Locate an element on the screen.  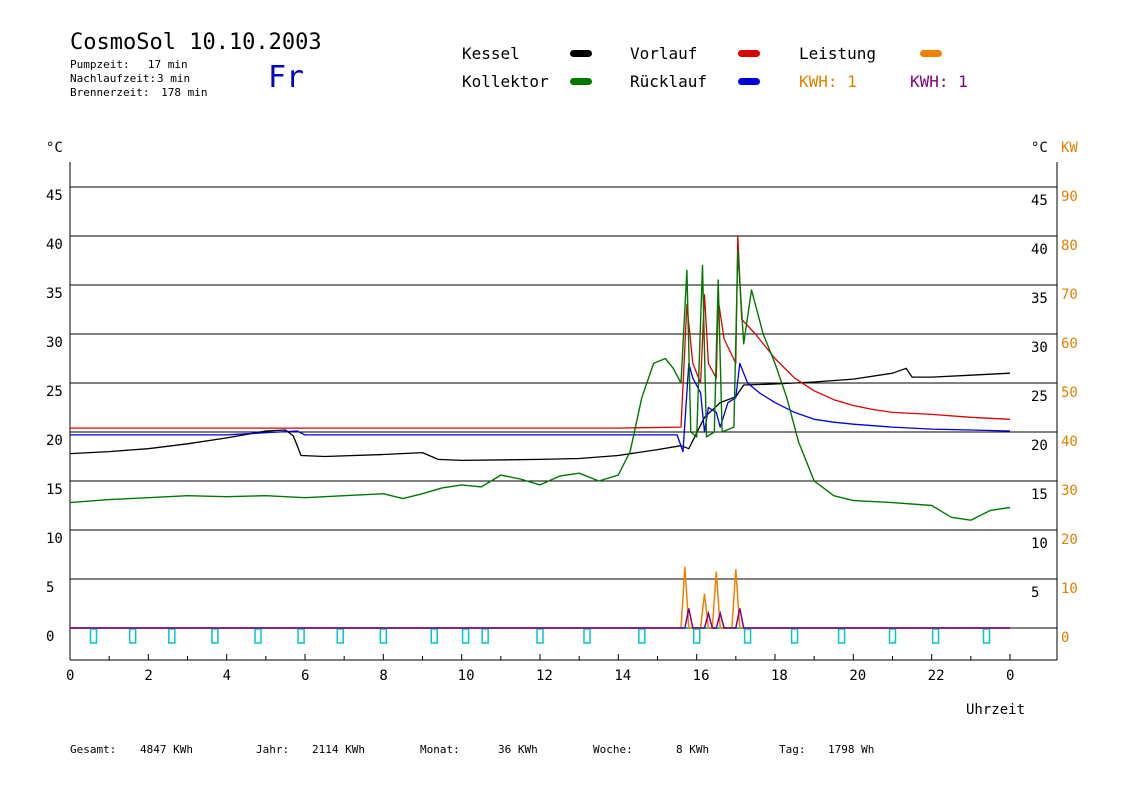
y-left-tick-label: 35 is located at coordinates (54, 294).